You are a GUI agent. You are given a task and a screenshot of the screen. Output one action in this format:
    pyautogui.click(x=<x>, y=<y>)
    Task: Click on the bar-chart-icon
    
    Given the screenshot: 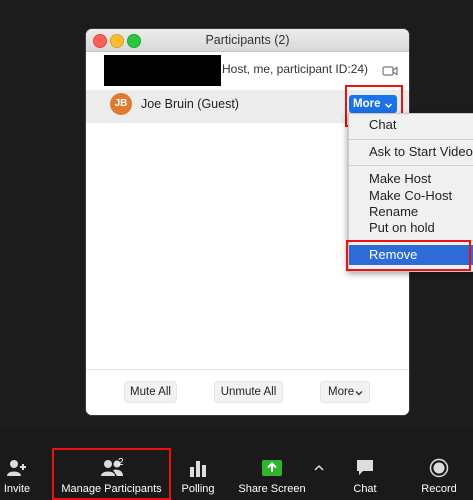 What is the action you would take?
    pyautogui.click(x=198, y=470)
    